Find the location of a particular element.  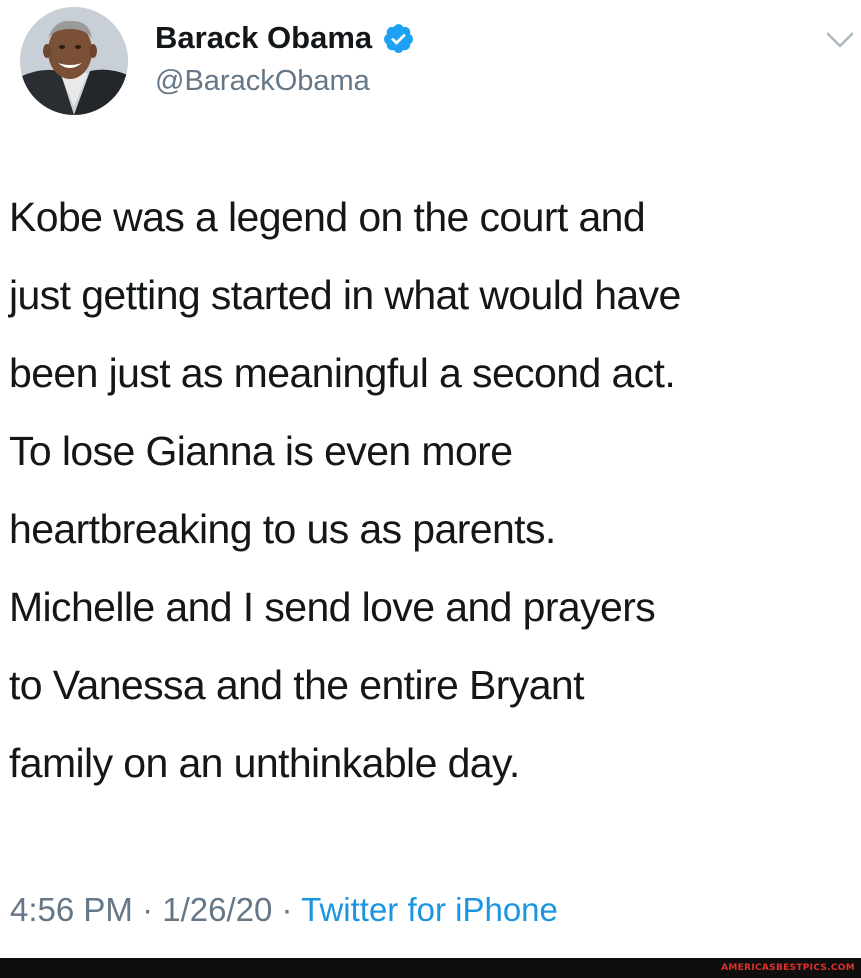

tweet-text-line: to Vanessa and the entire Bryant is located at coordinates (297, 685).